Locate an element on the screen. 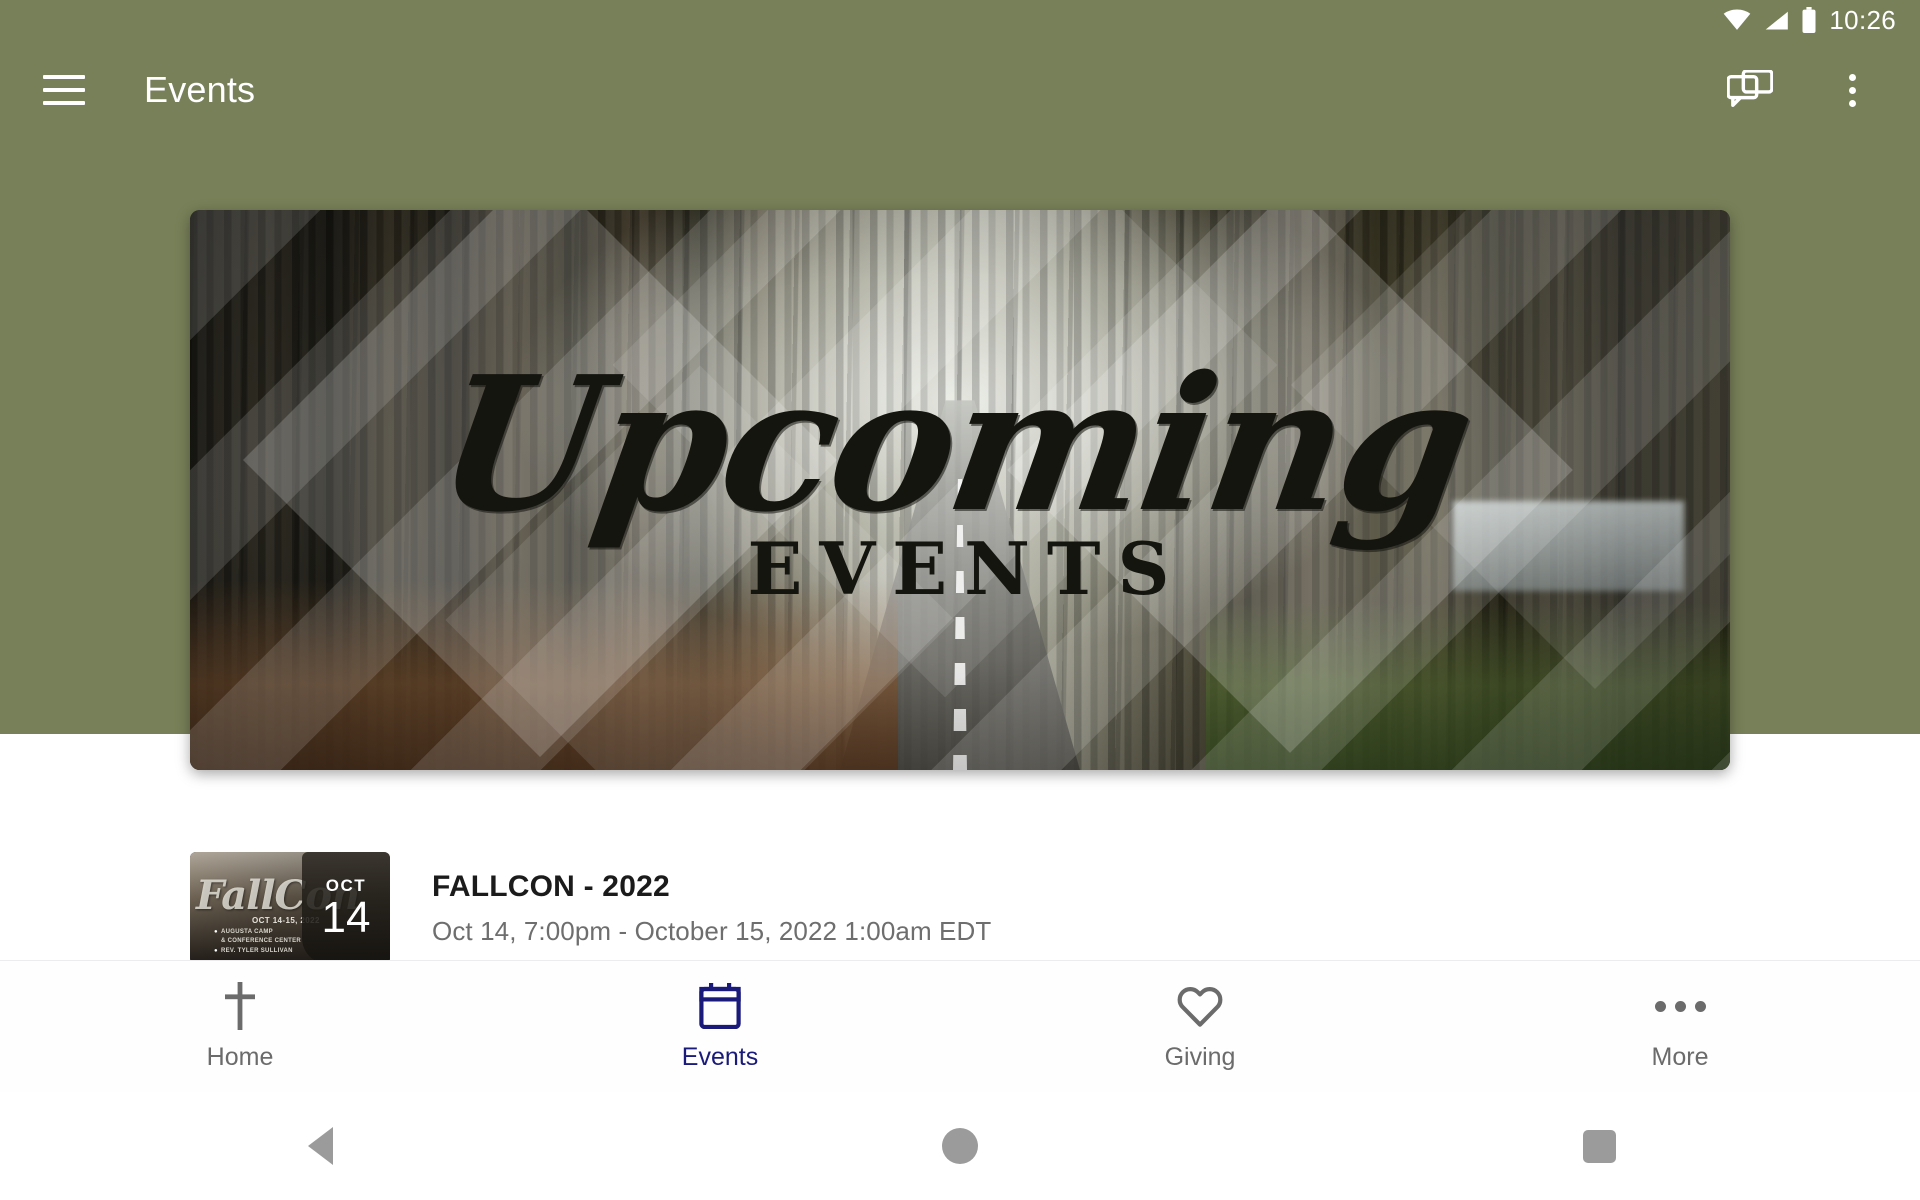  status-bar: 10:26 is located at coordinates (960, 20).